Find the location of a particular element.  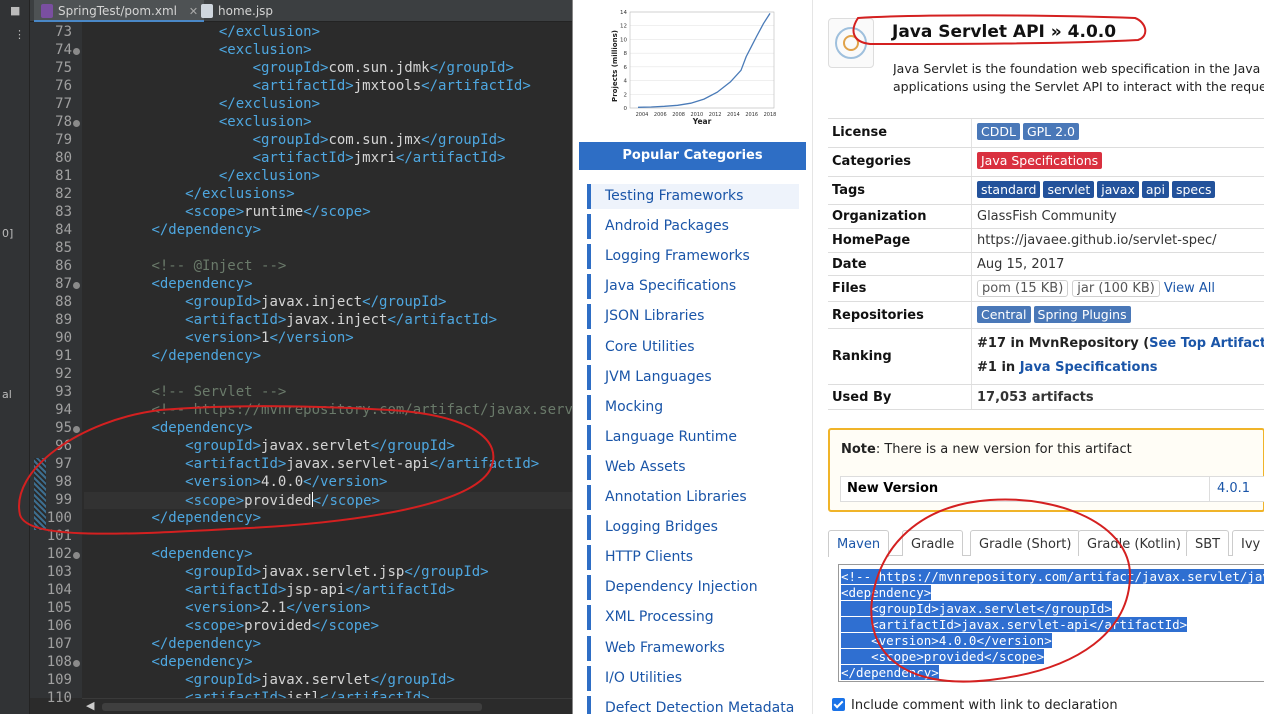

code-line: <artifactId>jsp-api</artifactId> is located at coordinates (269, 590).